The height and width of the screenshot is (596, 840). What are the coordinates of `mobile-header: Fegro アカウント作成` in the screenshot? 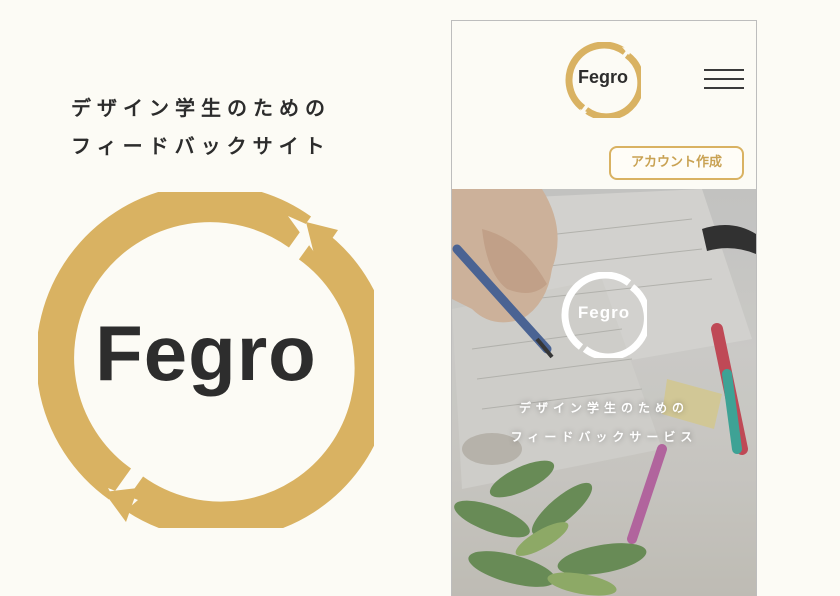 It's located at (604, 105).